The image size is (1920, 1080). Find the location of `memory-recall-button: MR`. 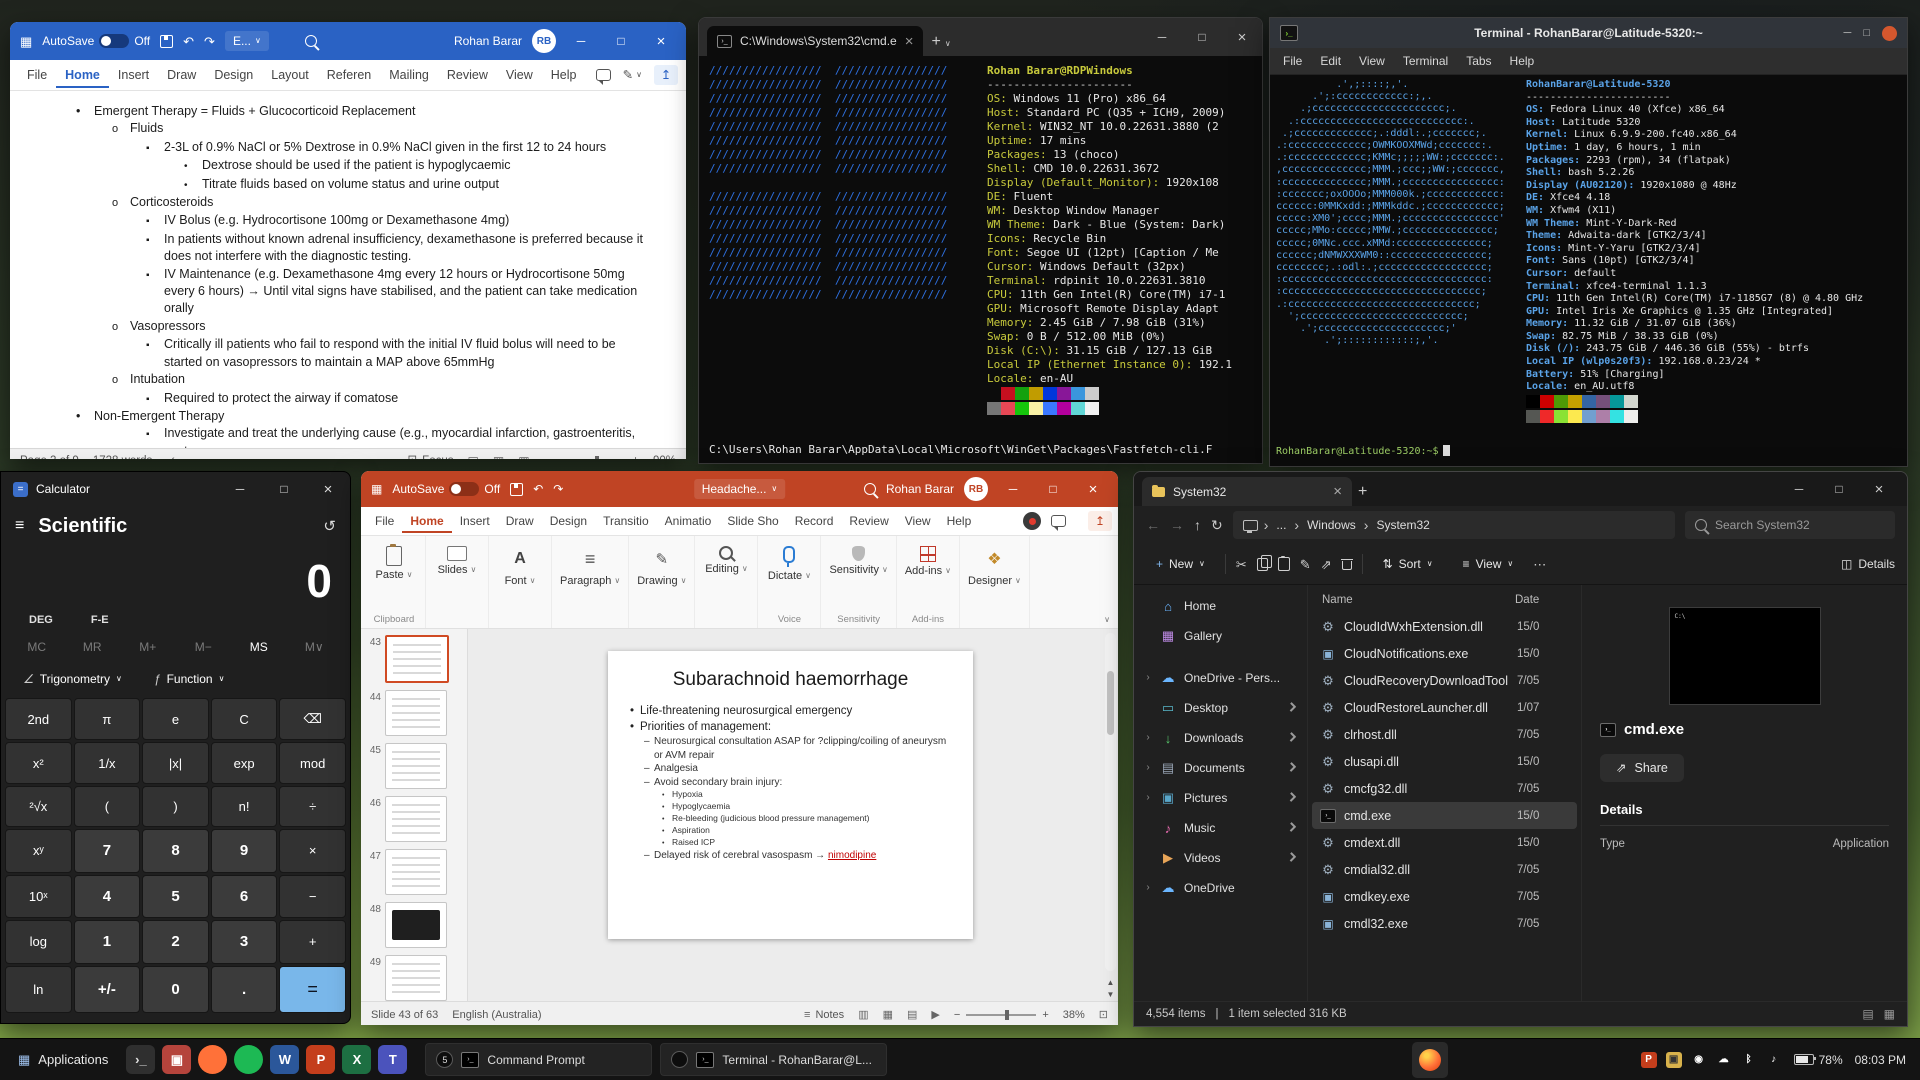

memory-recall-button: MR is located at coordinates (93, 647).